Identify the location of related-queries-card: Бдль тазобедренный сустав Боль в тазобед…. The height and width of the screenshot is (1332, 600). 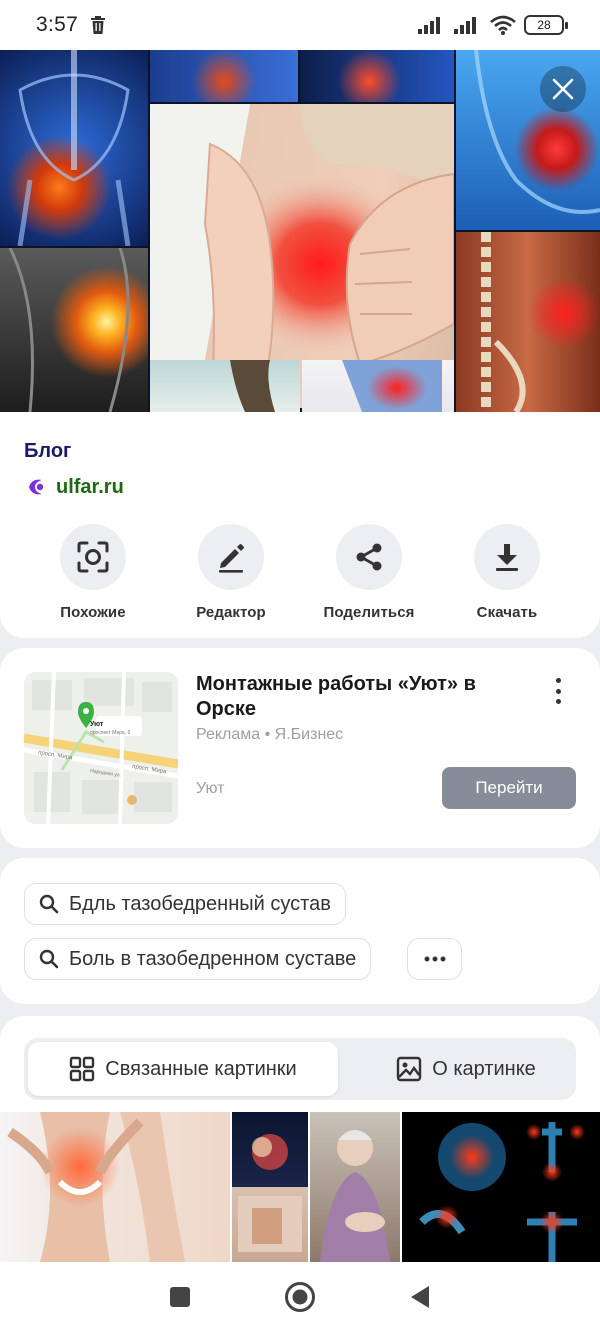
(300, 931).